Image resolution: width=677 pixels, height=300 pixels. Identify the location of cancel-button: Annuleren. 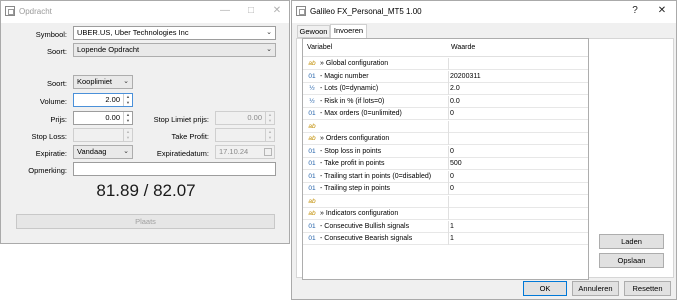
(595, 288).